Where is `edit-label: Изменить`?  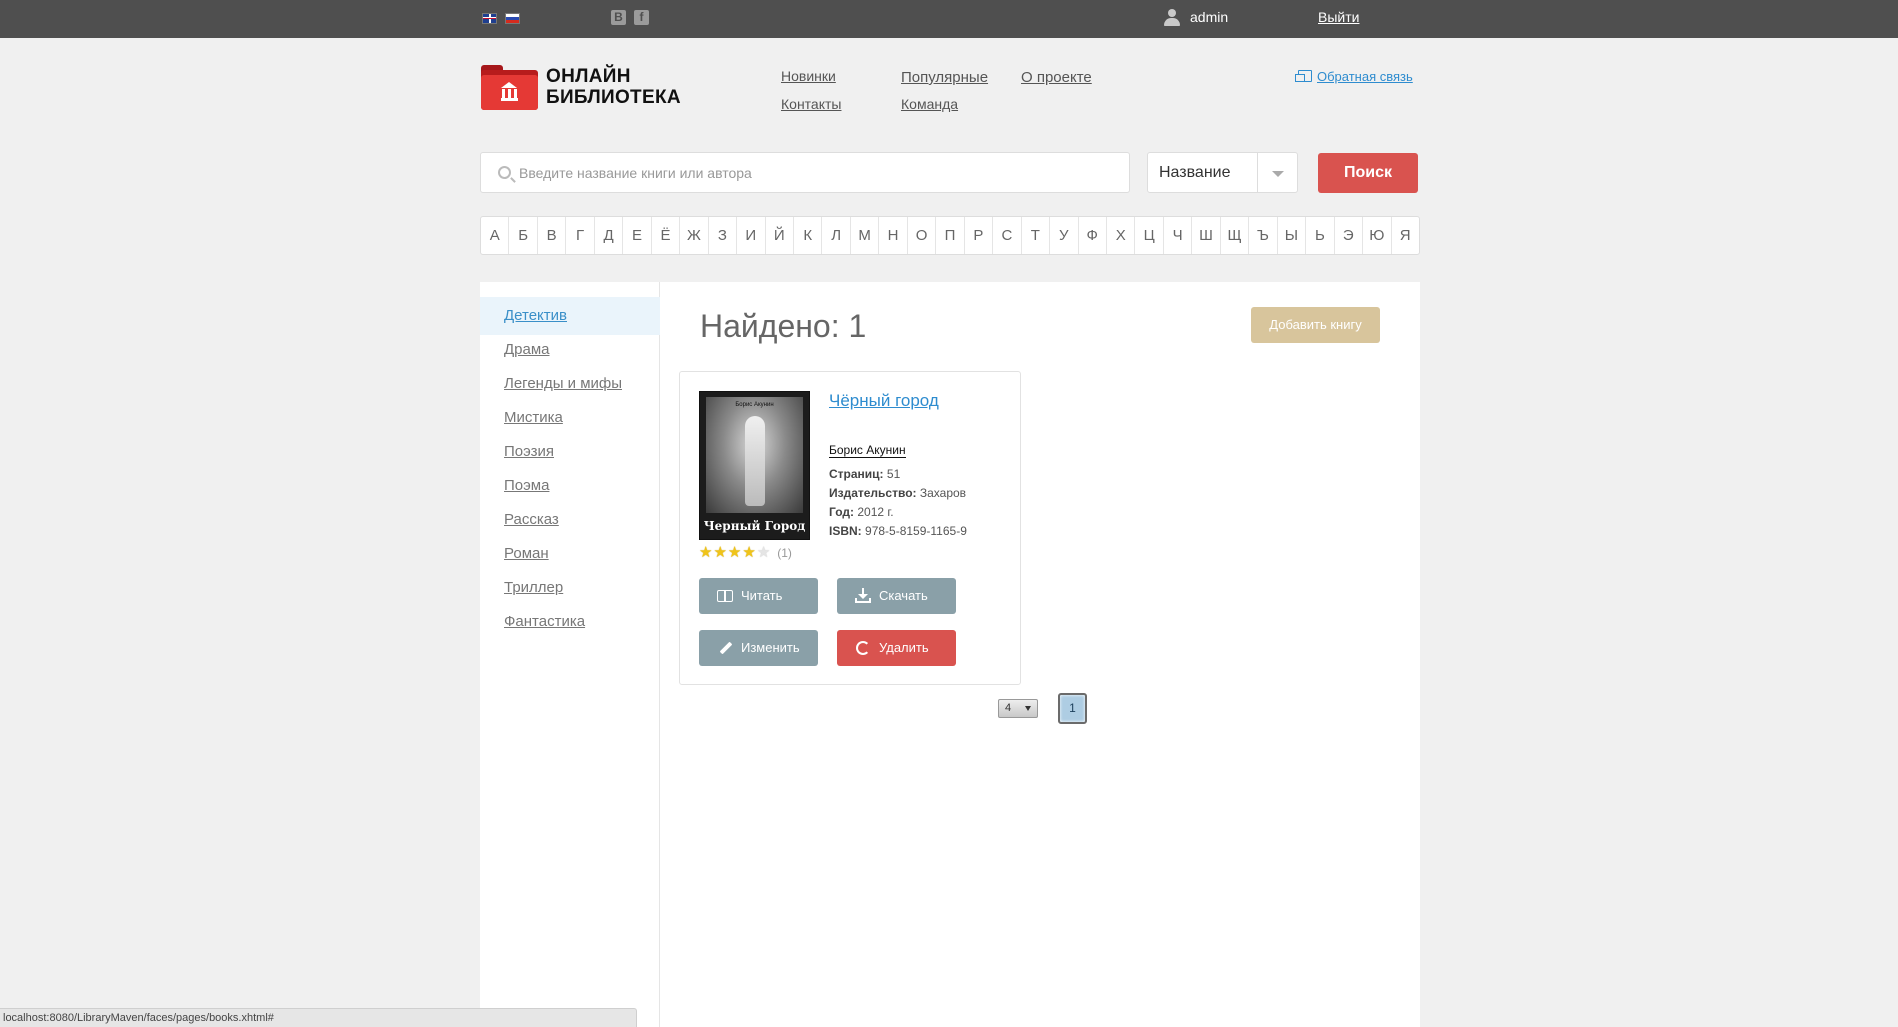 edit-label: Изменить is located at coordinates (770, 647).